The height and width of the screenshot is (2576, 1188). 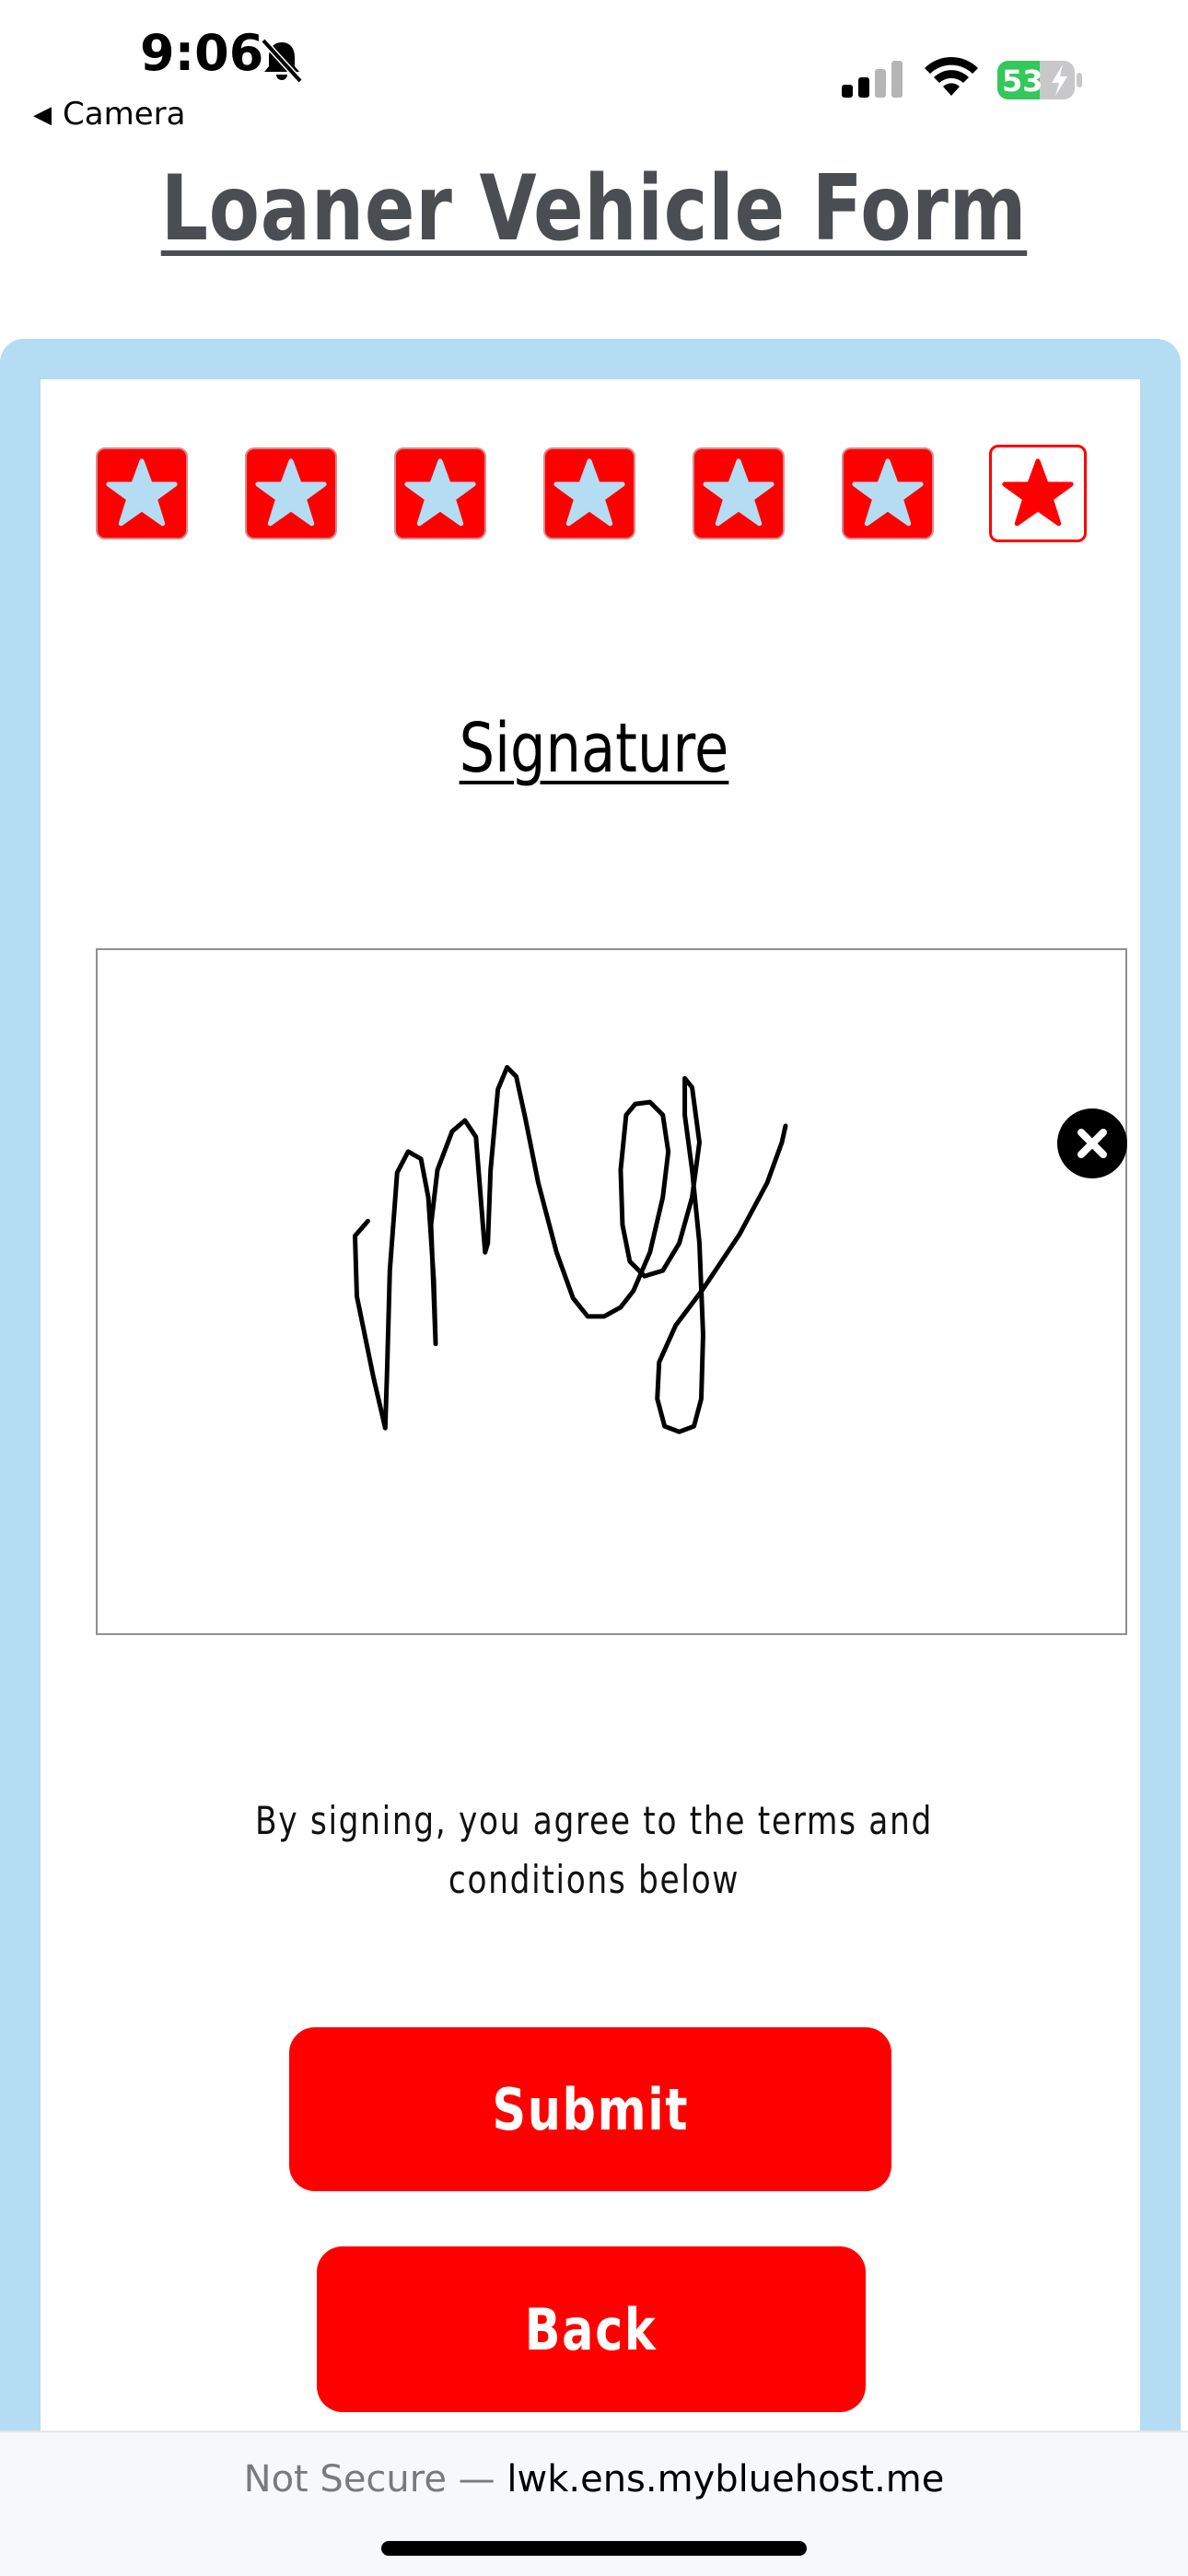 What do you see at coordinates (369, 2479) in the screenshot?
I see `security-label: Not Secure —` at bounding box center [369, 2479].